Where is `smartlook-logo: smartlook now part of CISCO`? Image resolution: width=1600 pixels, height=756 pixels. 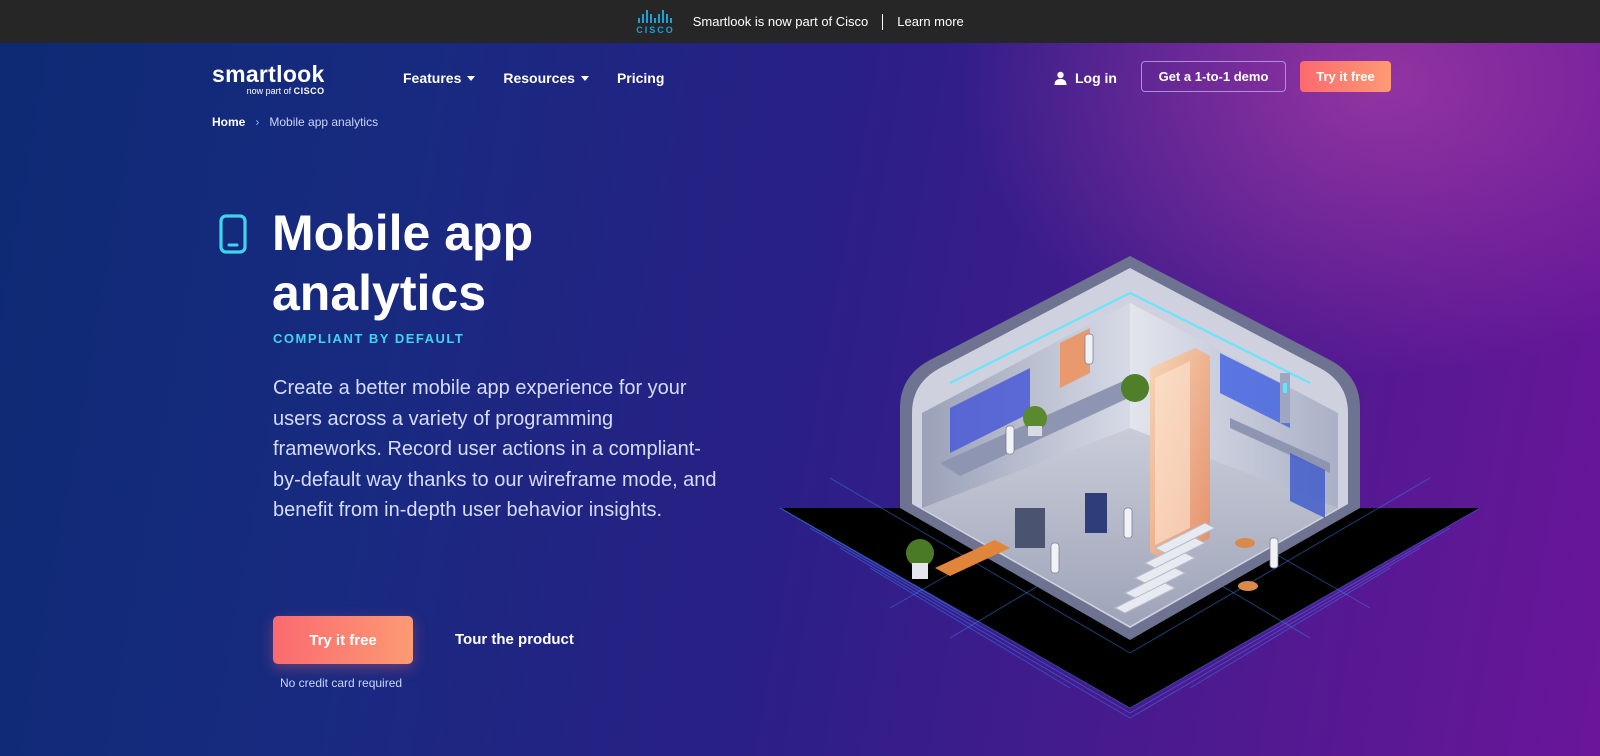 smartlook-logo: smartlook now part of CISCO is located at coordinates (268, 78).